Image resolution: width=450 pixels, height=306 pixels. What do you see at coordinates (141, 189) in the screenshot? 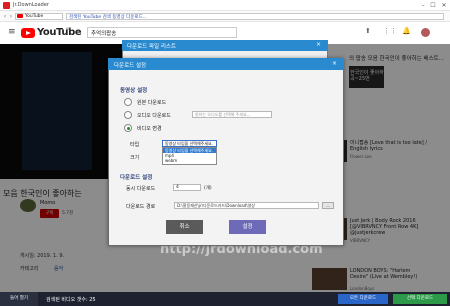
I see `simultaneous-label: 동시 다운로드` at bounding box center [141, 189].